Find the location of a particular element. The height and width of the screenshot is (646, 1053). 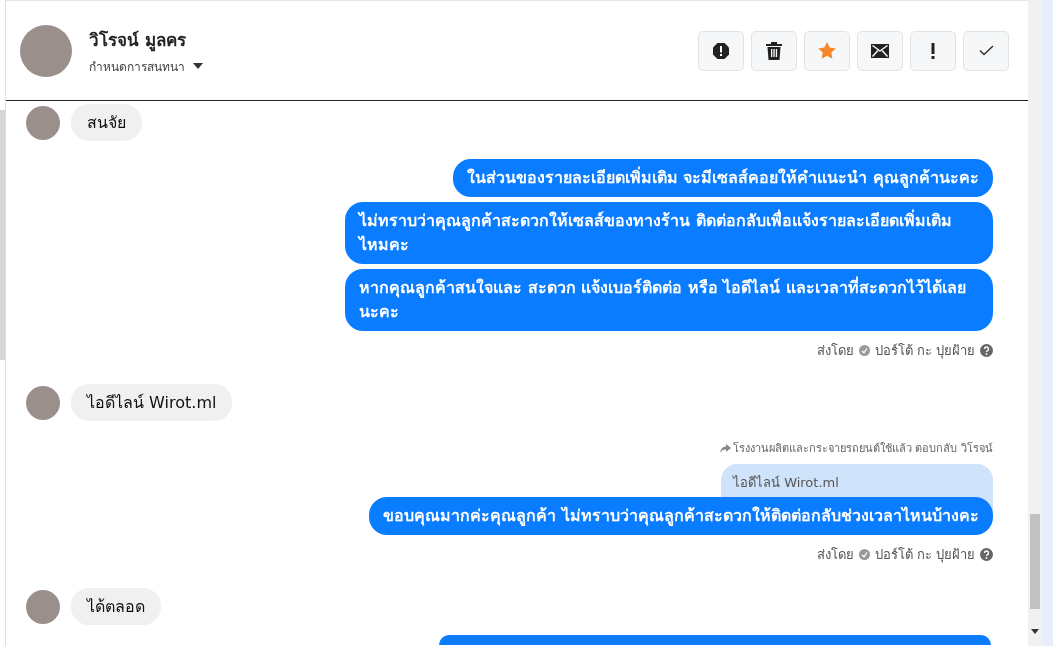

reply-arrow-icon is located at coordinates (725, 448).